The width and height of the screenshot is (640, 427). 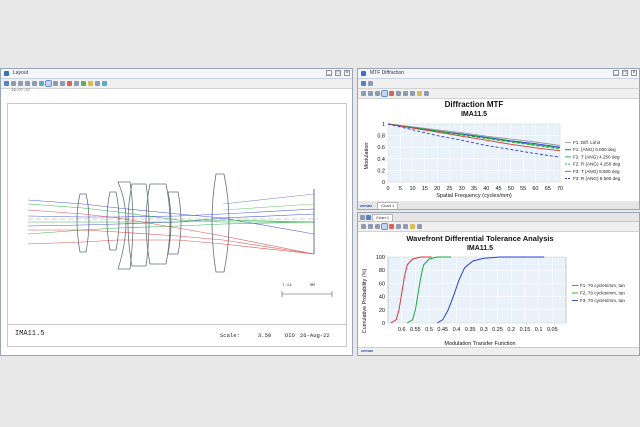 What do you see at coordinates (180, 235) in the screenshot?
I see `lens-layout-drawing` at bounding box center [180, 235].